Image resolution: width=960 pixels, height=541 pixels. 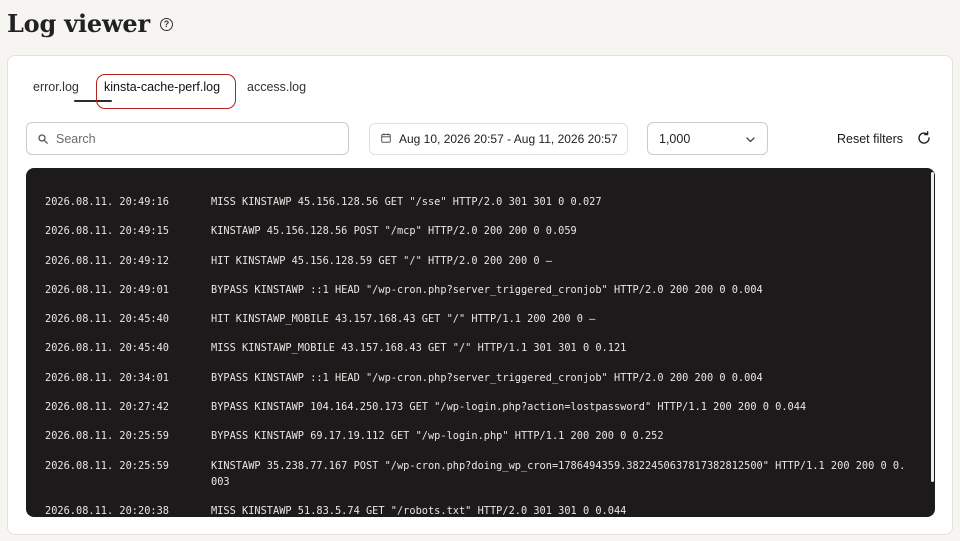 I want to click on date-range-picker: Aug 10, 2026 20:57 - Aug 11, 2026 20:57, so click(x=498, y=139).